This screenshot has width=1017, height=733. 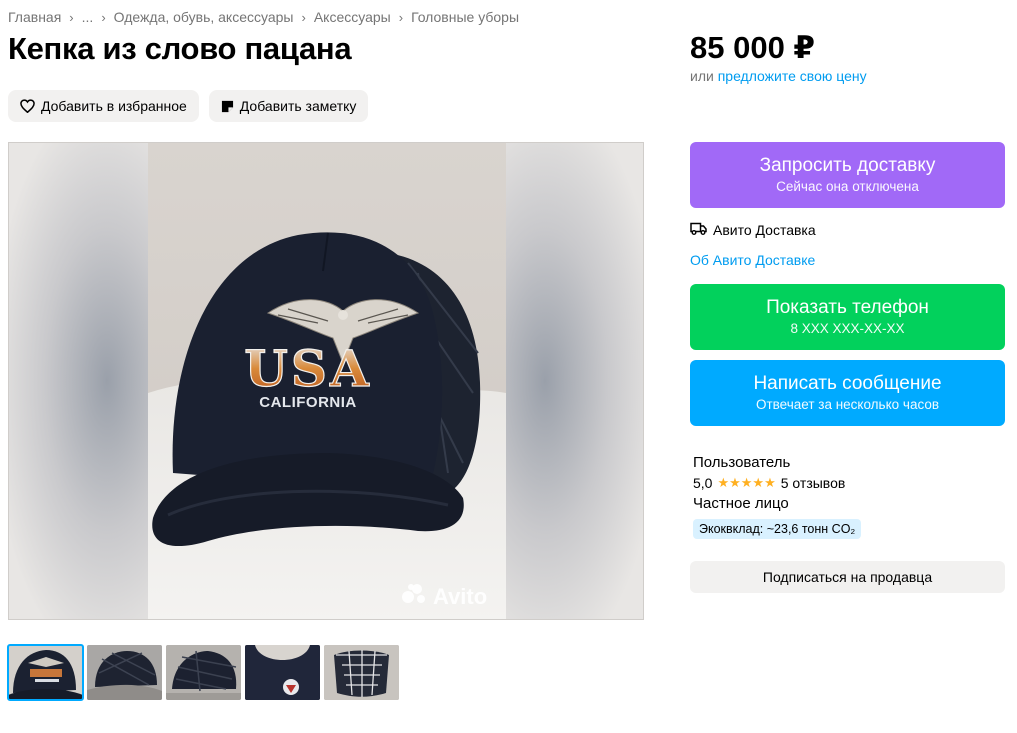 I want to click on about-delivery-link: Об Авито Доставке, so click(x=752, y=260).